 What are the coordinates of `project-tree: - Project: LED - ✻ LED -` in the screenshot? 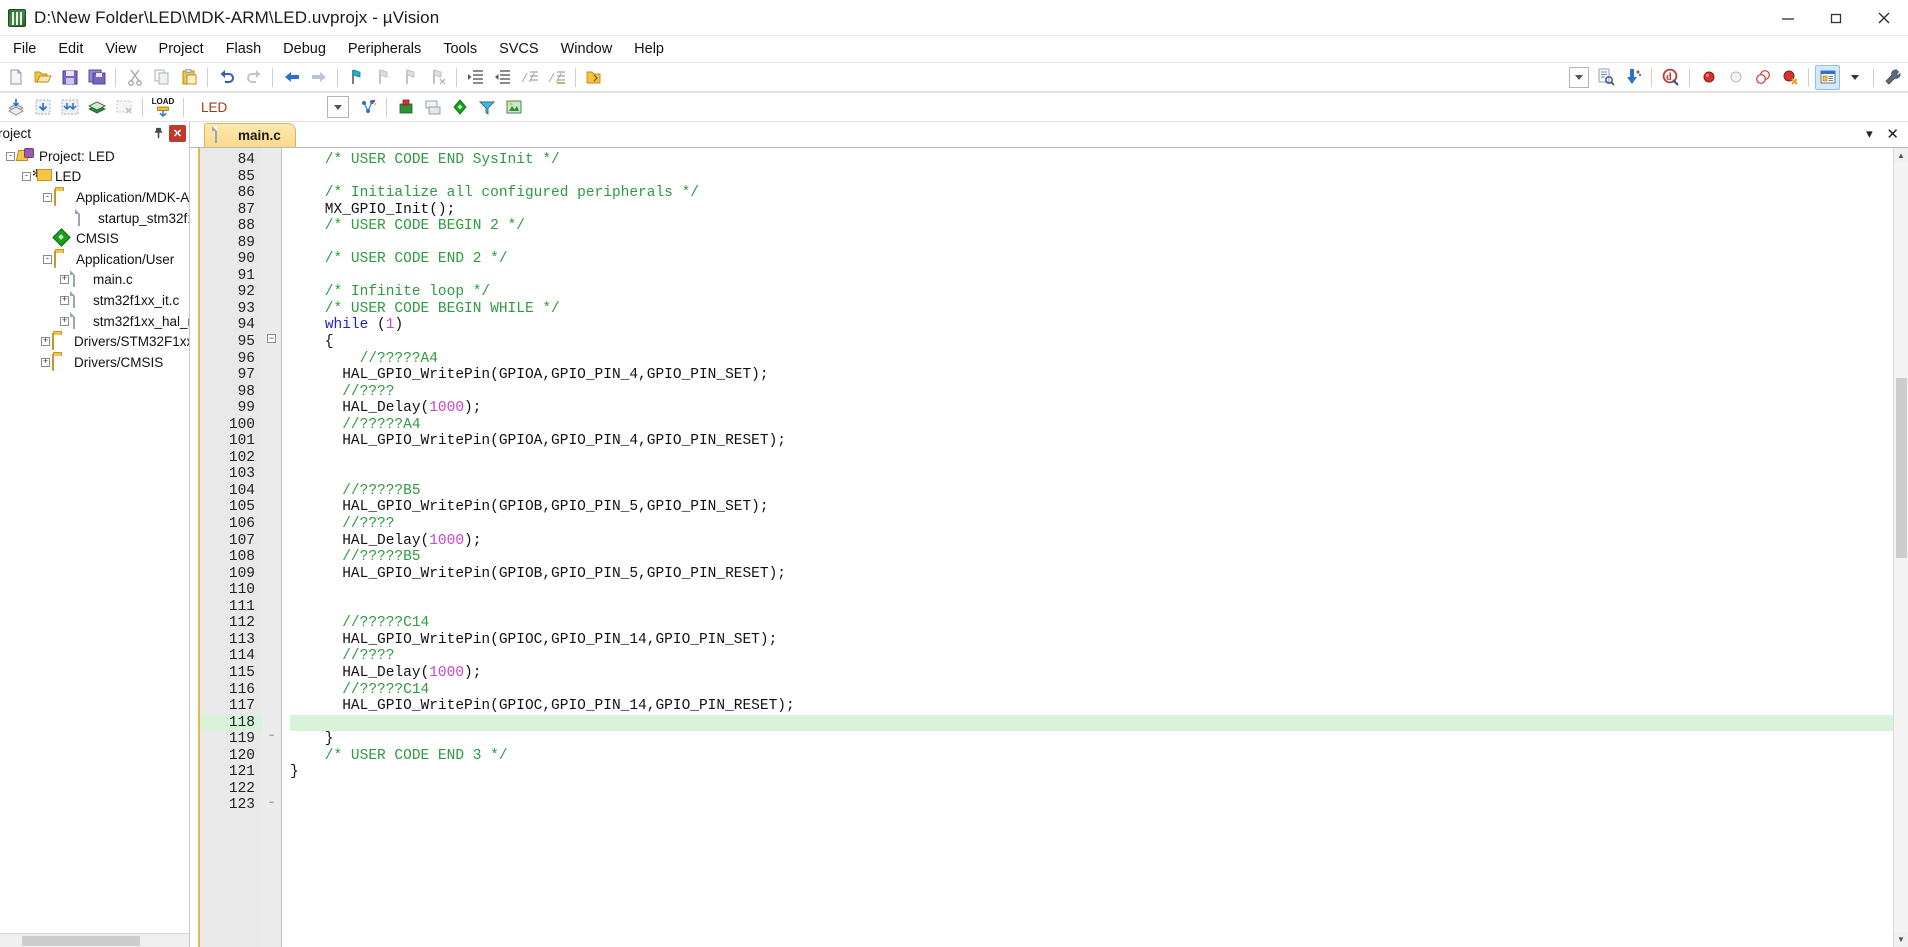 It's located at (94, 538).